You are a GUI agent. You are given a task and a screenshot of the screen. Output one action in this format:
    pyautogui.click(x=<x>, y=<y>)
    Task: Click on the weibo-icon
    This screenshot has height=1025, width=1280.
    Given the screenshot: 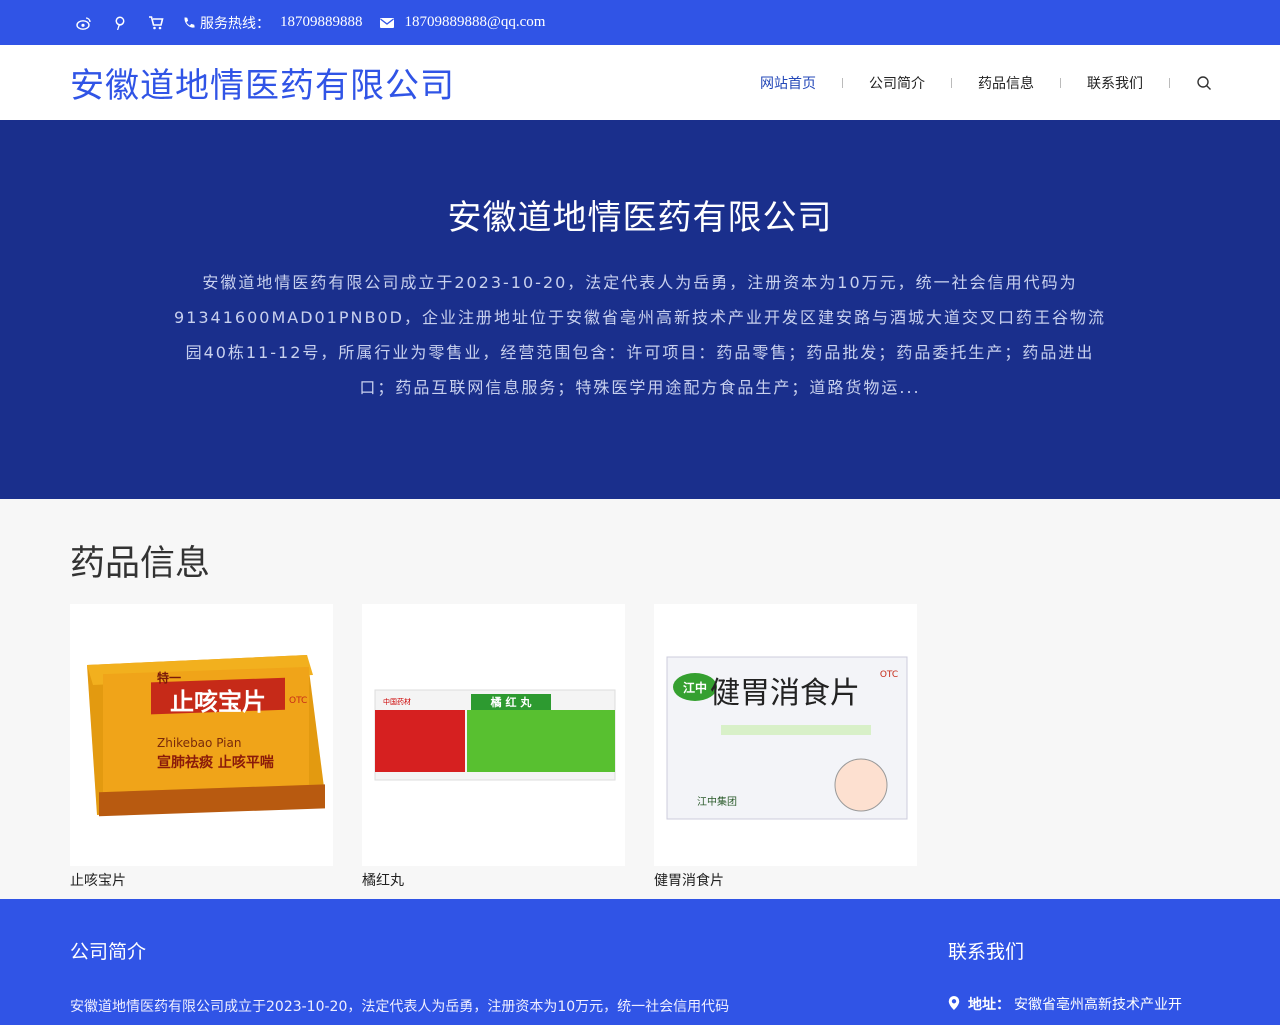 What is the action you would take?
    pyautogui.click(x=84, y=23)
    